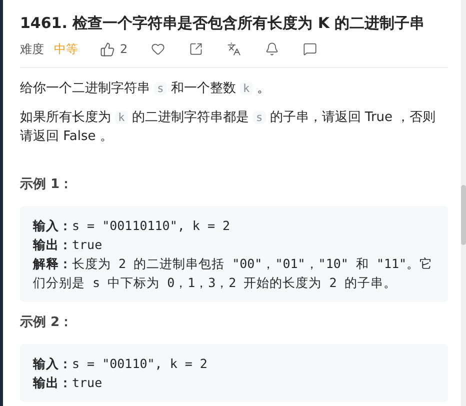 The height and width of the screenshot is (406, 466). What do you see at coordinates (32, 49) in the screenshot?
I see `difficulty-label: 难度` at bounding box center [32, 49].